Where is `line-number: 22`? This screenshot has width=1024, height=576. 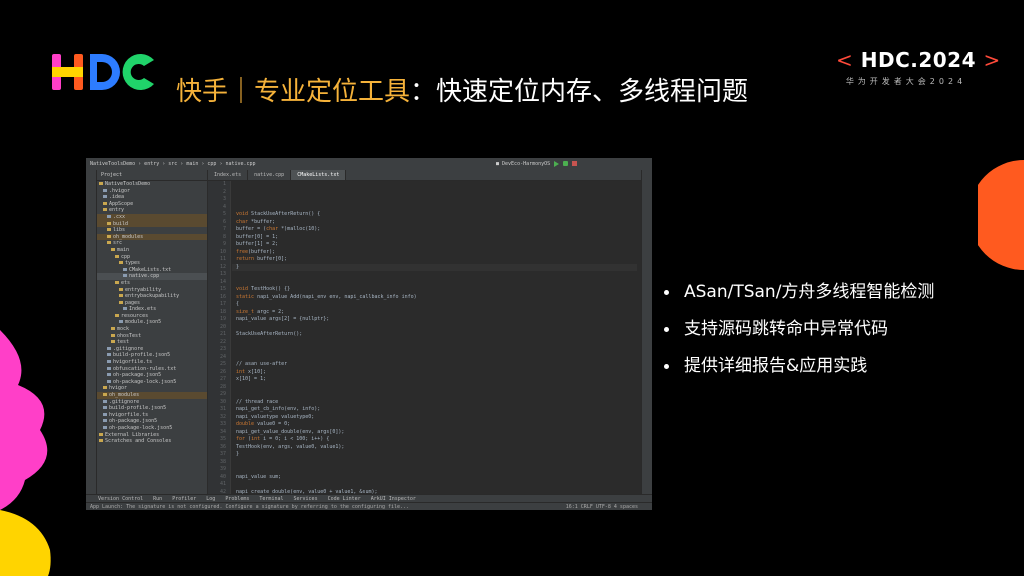 line-number: 22 is located at coordinates (222, 341).